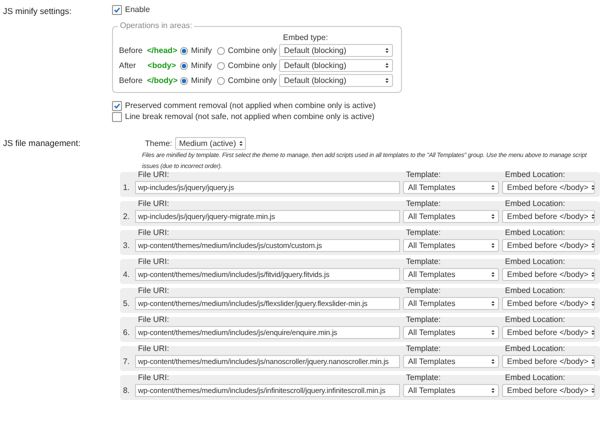 This screenshot has width=600, height=445. I want to click on row-number: 1., so click(127, 188).